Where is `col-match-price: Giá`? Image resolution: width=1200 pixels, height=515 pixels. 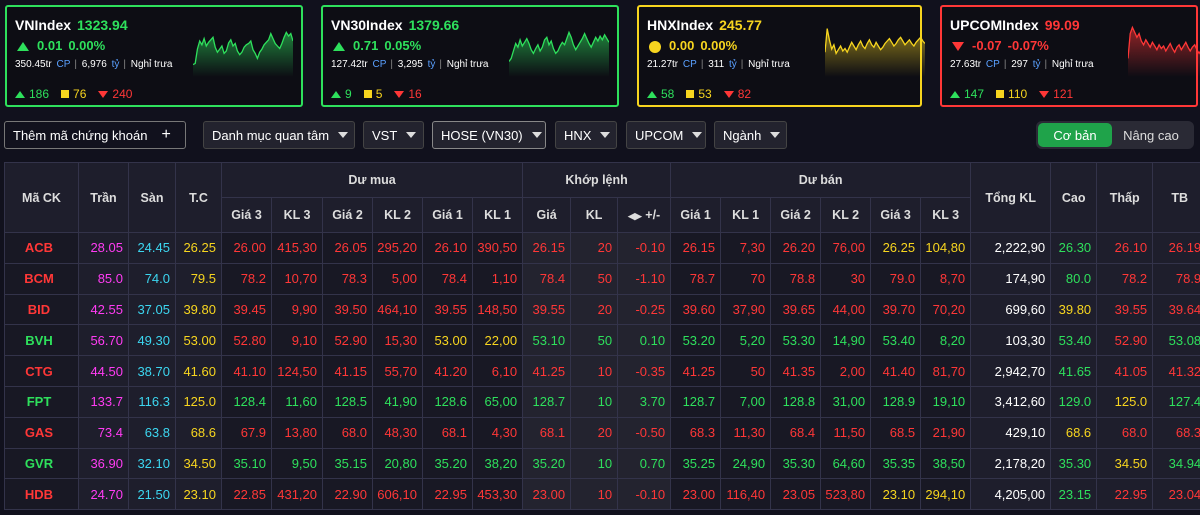 col-match-price: Giá is located at coordinates (547, 215).